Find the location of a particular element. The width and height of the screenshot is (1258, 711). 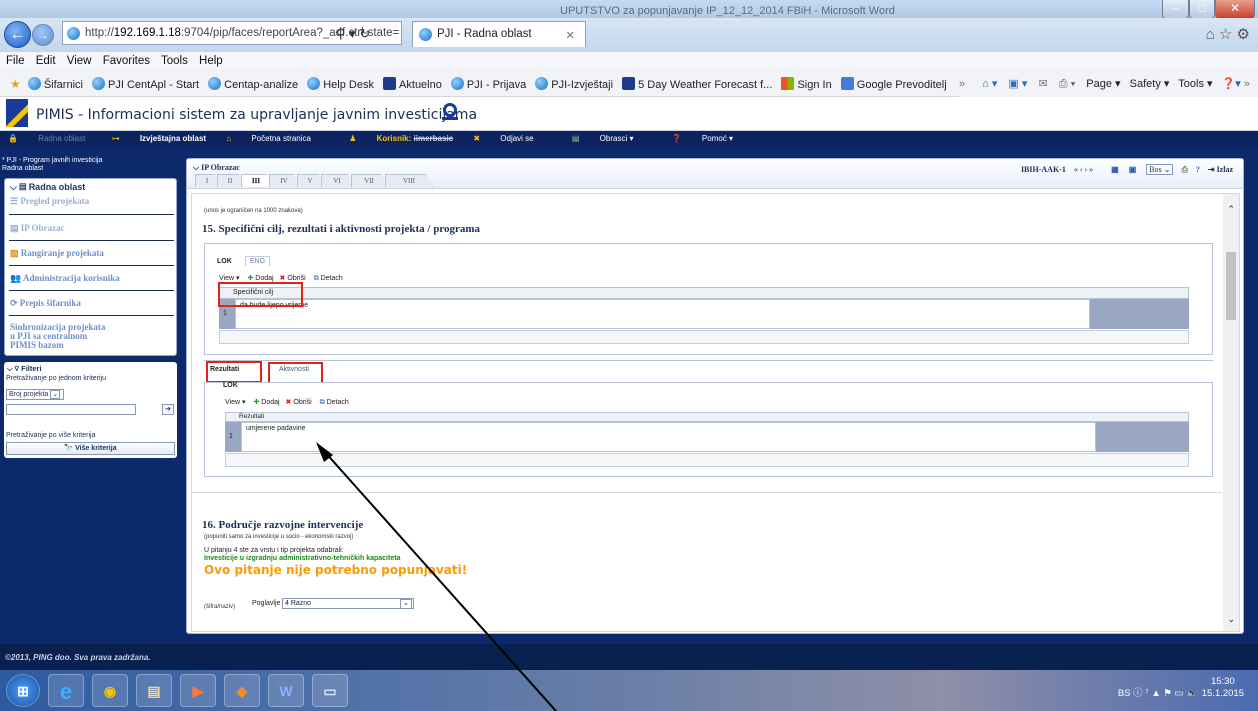

language-select: Bos ⌄ is located at coordinates (1160, 169).